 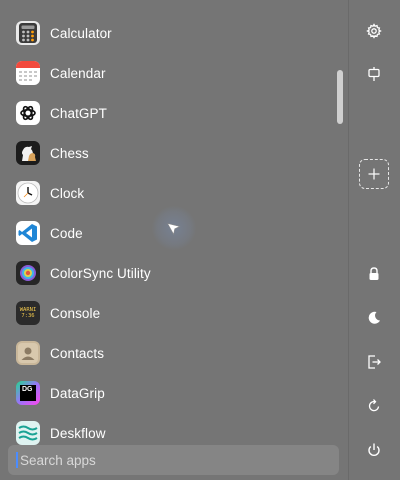 What do you see at coordinates (28, 233) in the screenshot?
I see `vscode-icon` at bounding box center [28, 233].